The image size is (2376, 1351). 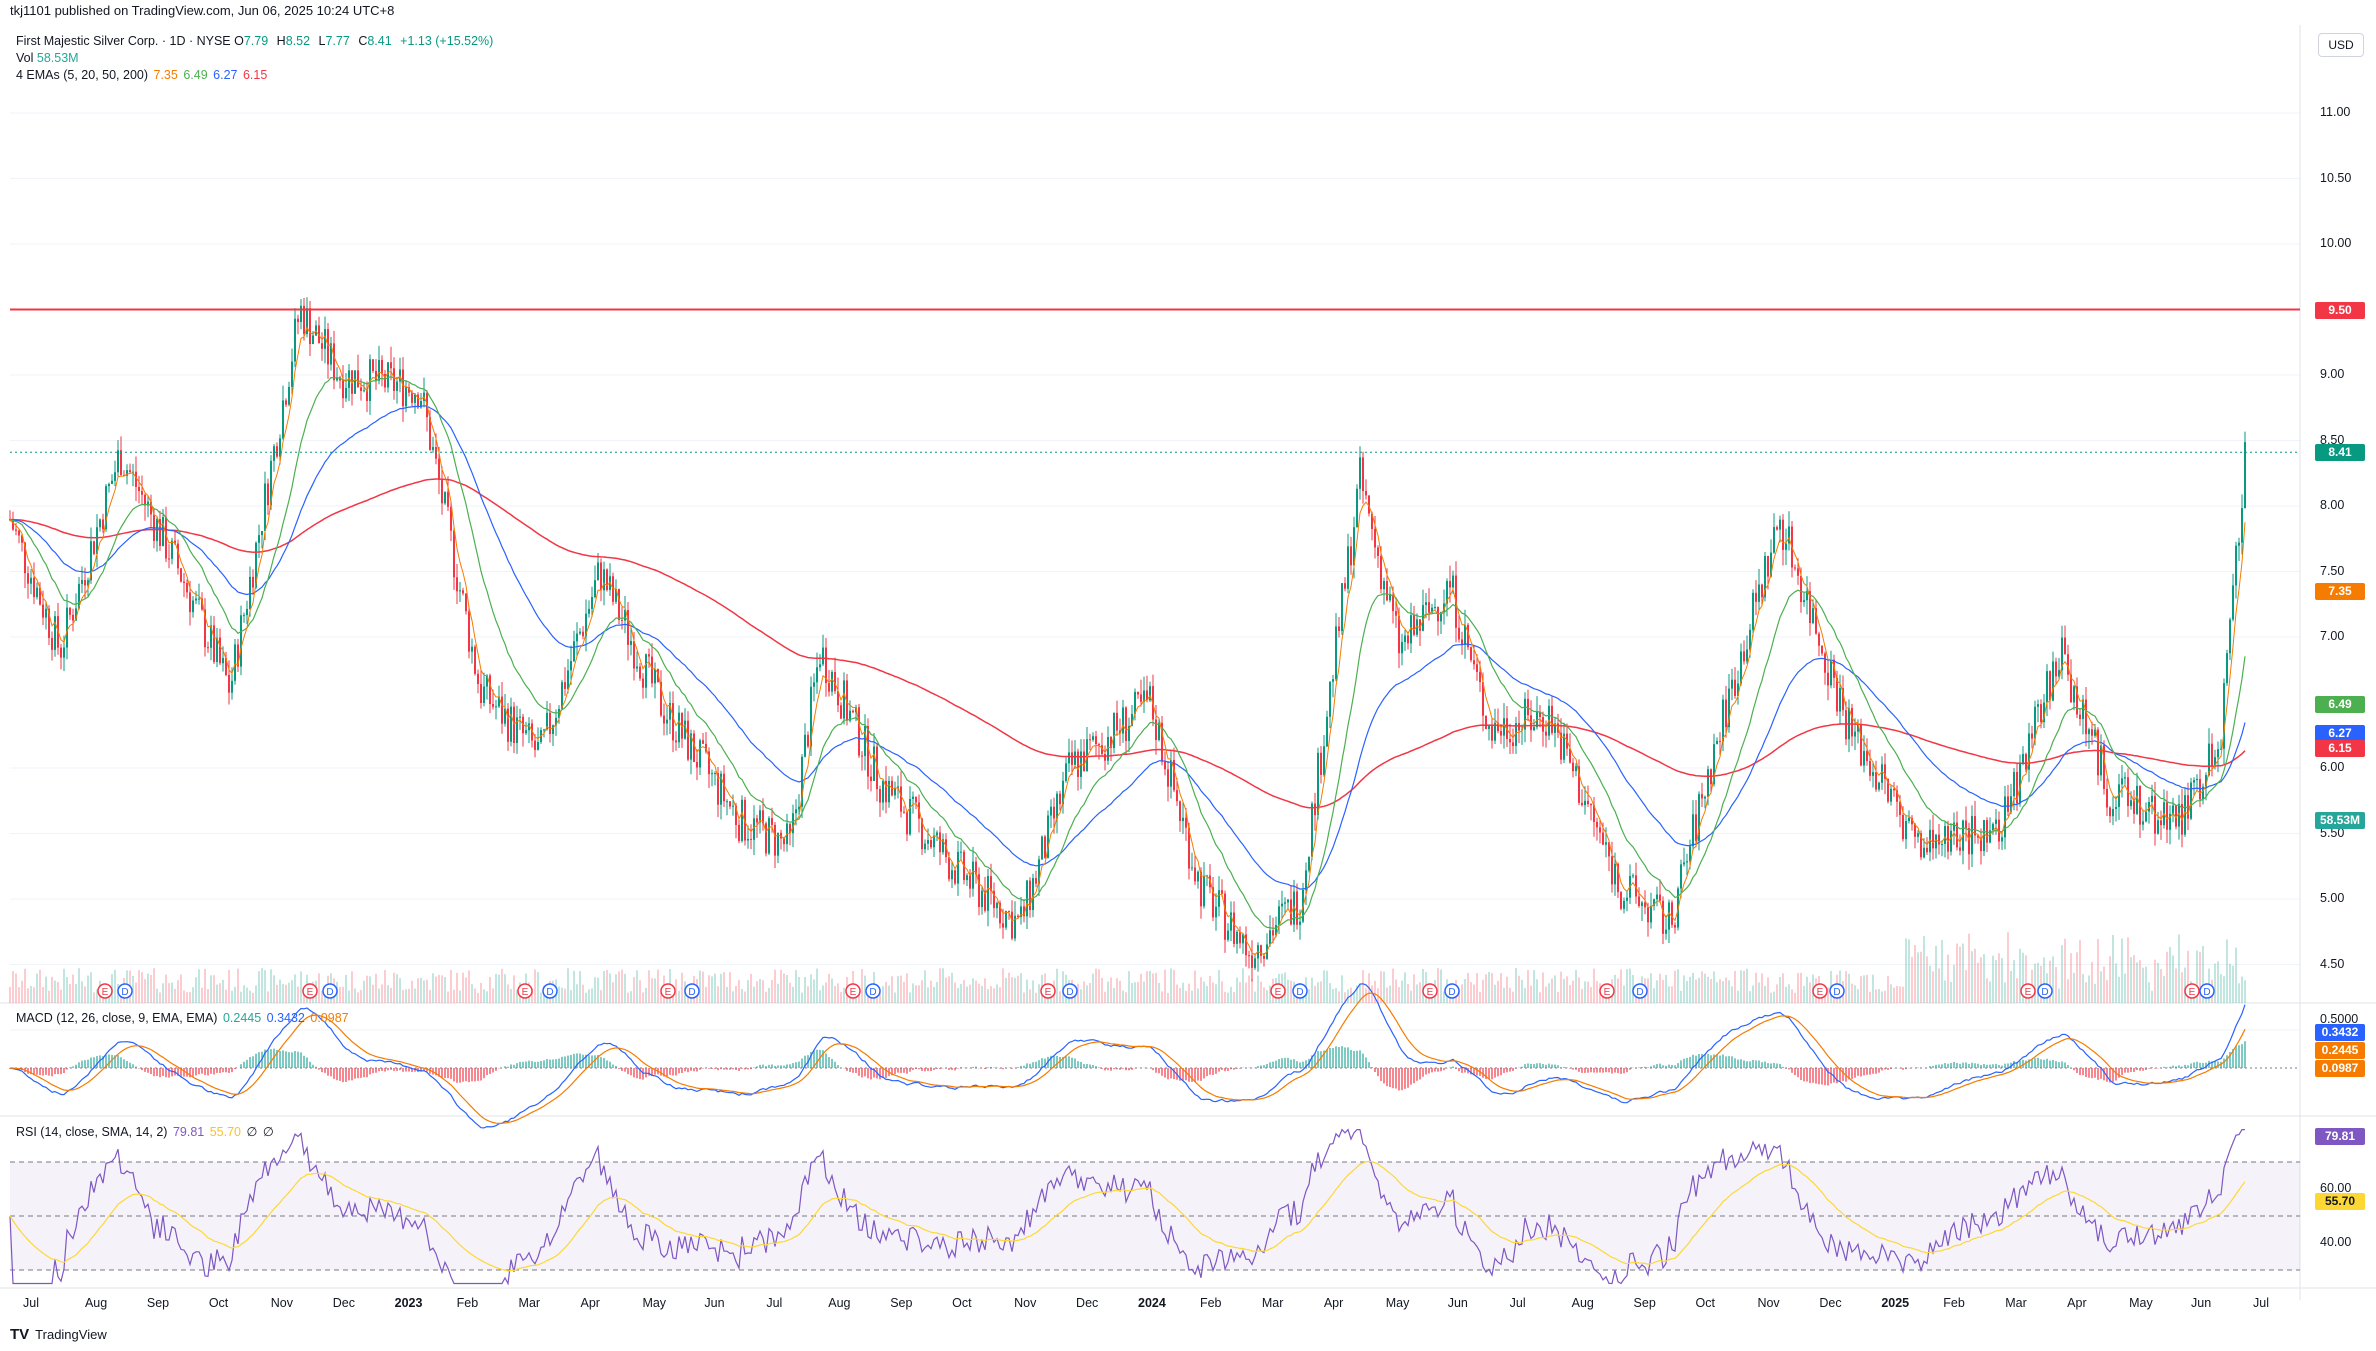 What do you see at coordinates (590, 1303) in the screenshot?
I see `time-axis-tick: Apr` at bounding box center [590, 1303].